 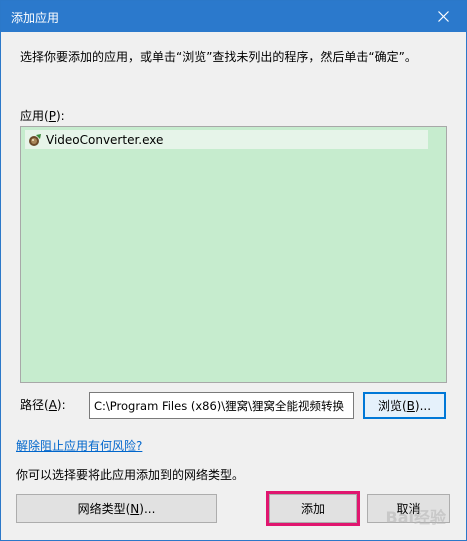 What do you see at coordinates (408, 508) in the screenshot?
I see `cancel-button: 取消` at bounding box center [408, 508].